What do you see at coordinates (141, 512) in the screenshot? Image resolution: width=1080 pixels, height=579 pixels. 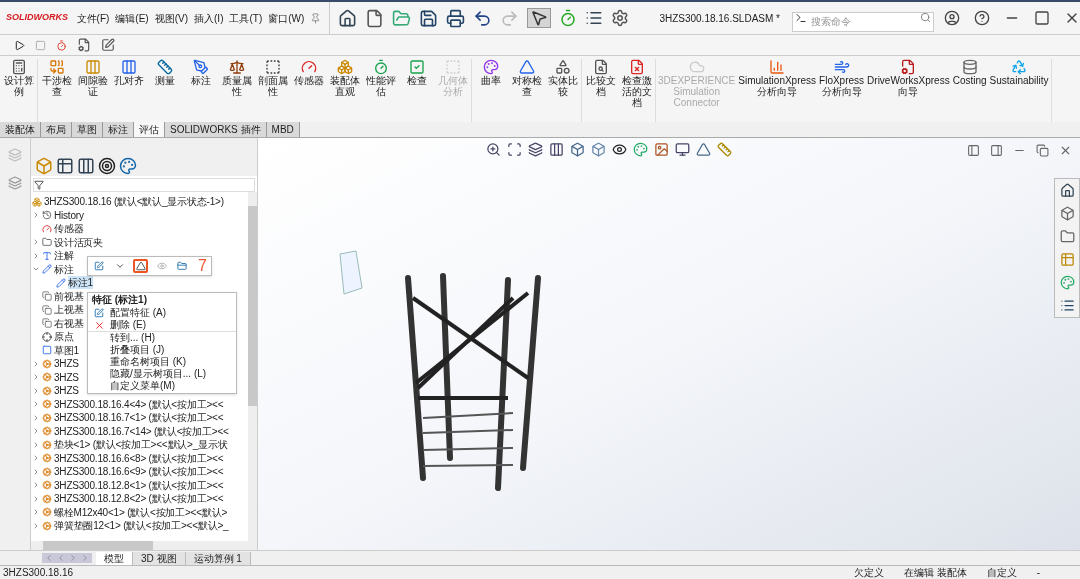 I see `tree-item: 螺栓M12x40<1> (默认<按加工><<默认>` at bounding box center [141, 512].